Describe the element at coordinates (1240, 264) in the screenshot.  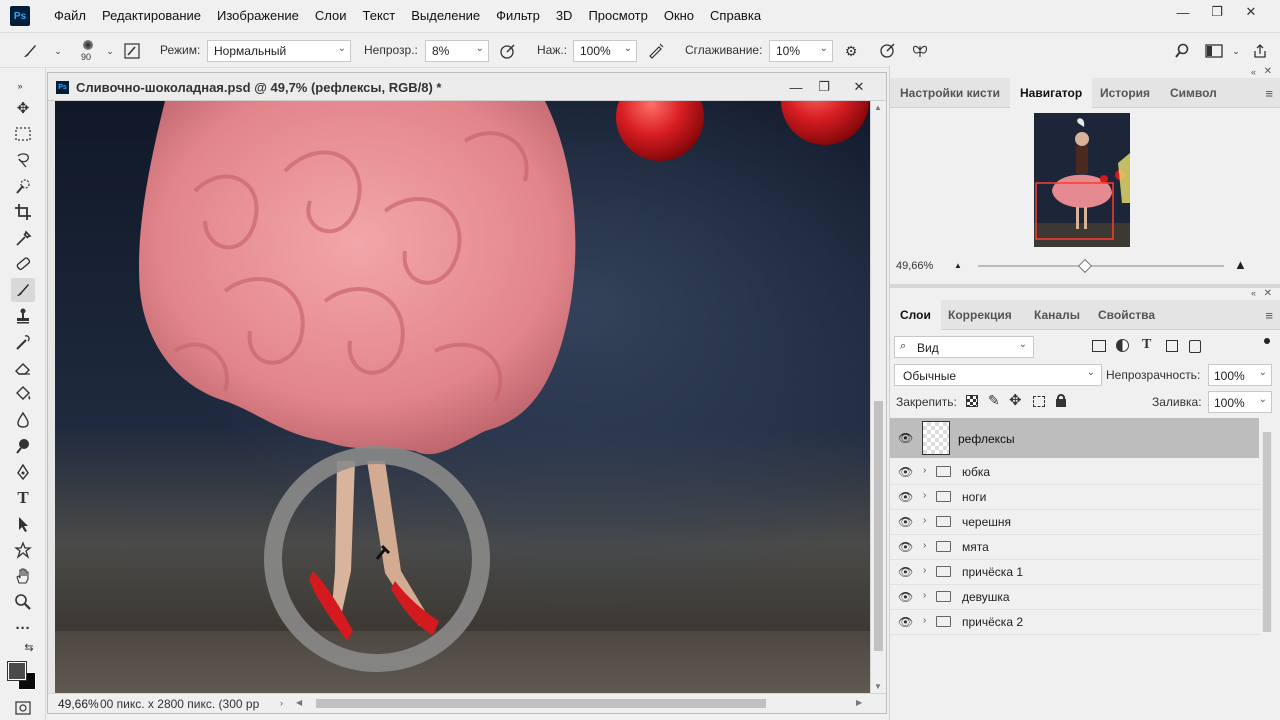
I see `zoom-in-icon: ▲` at that location.